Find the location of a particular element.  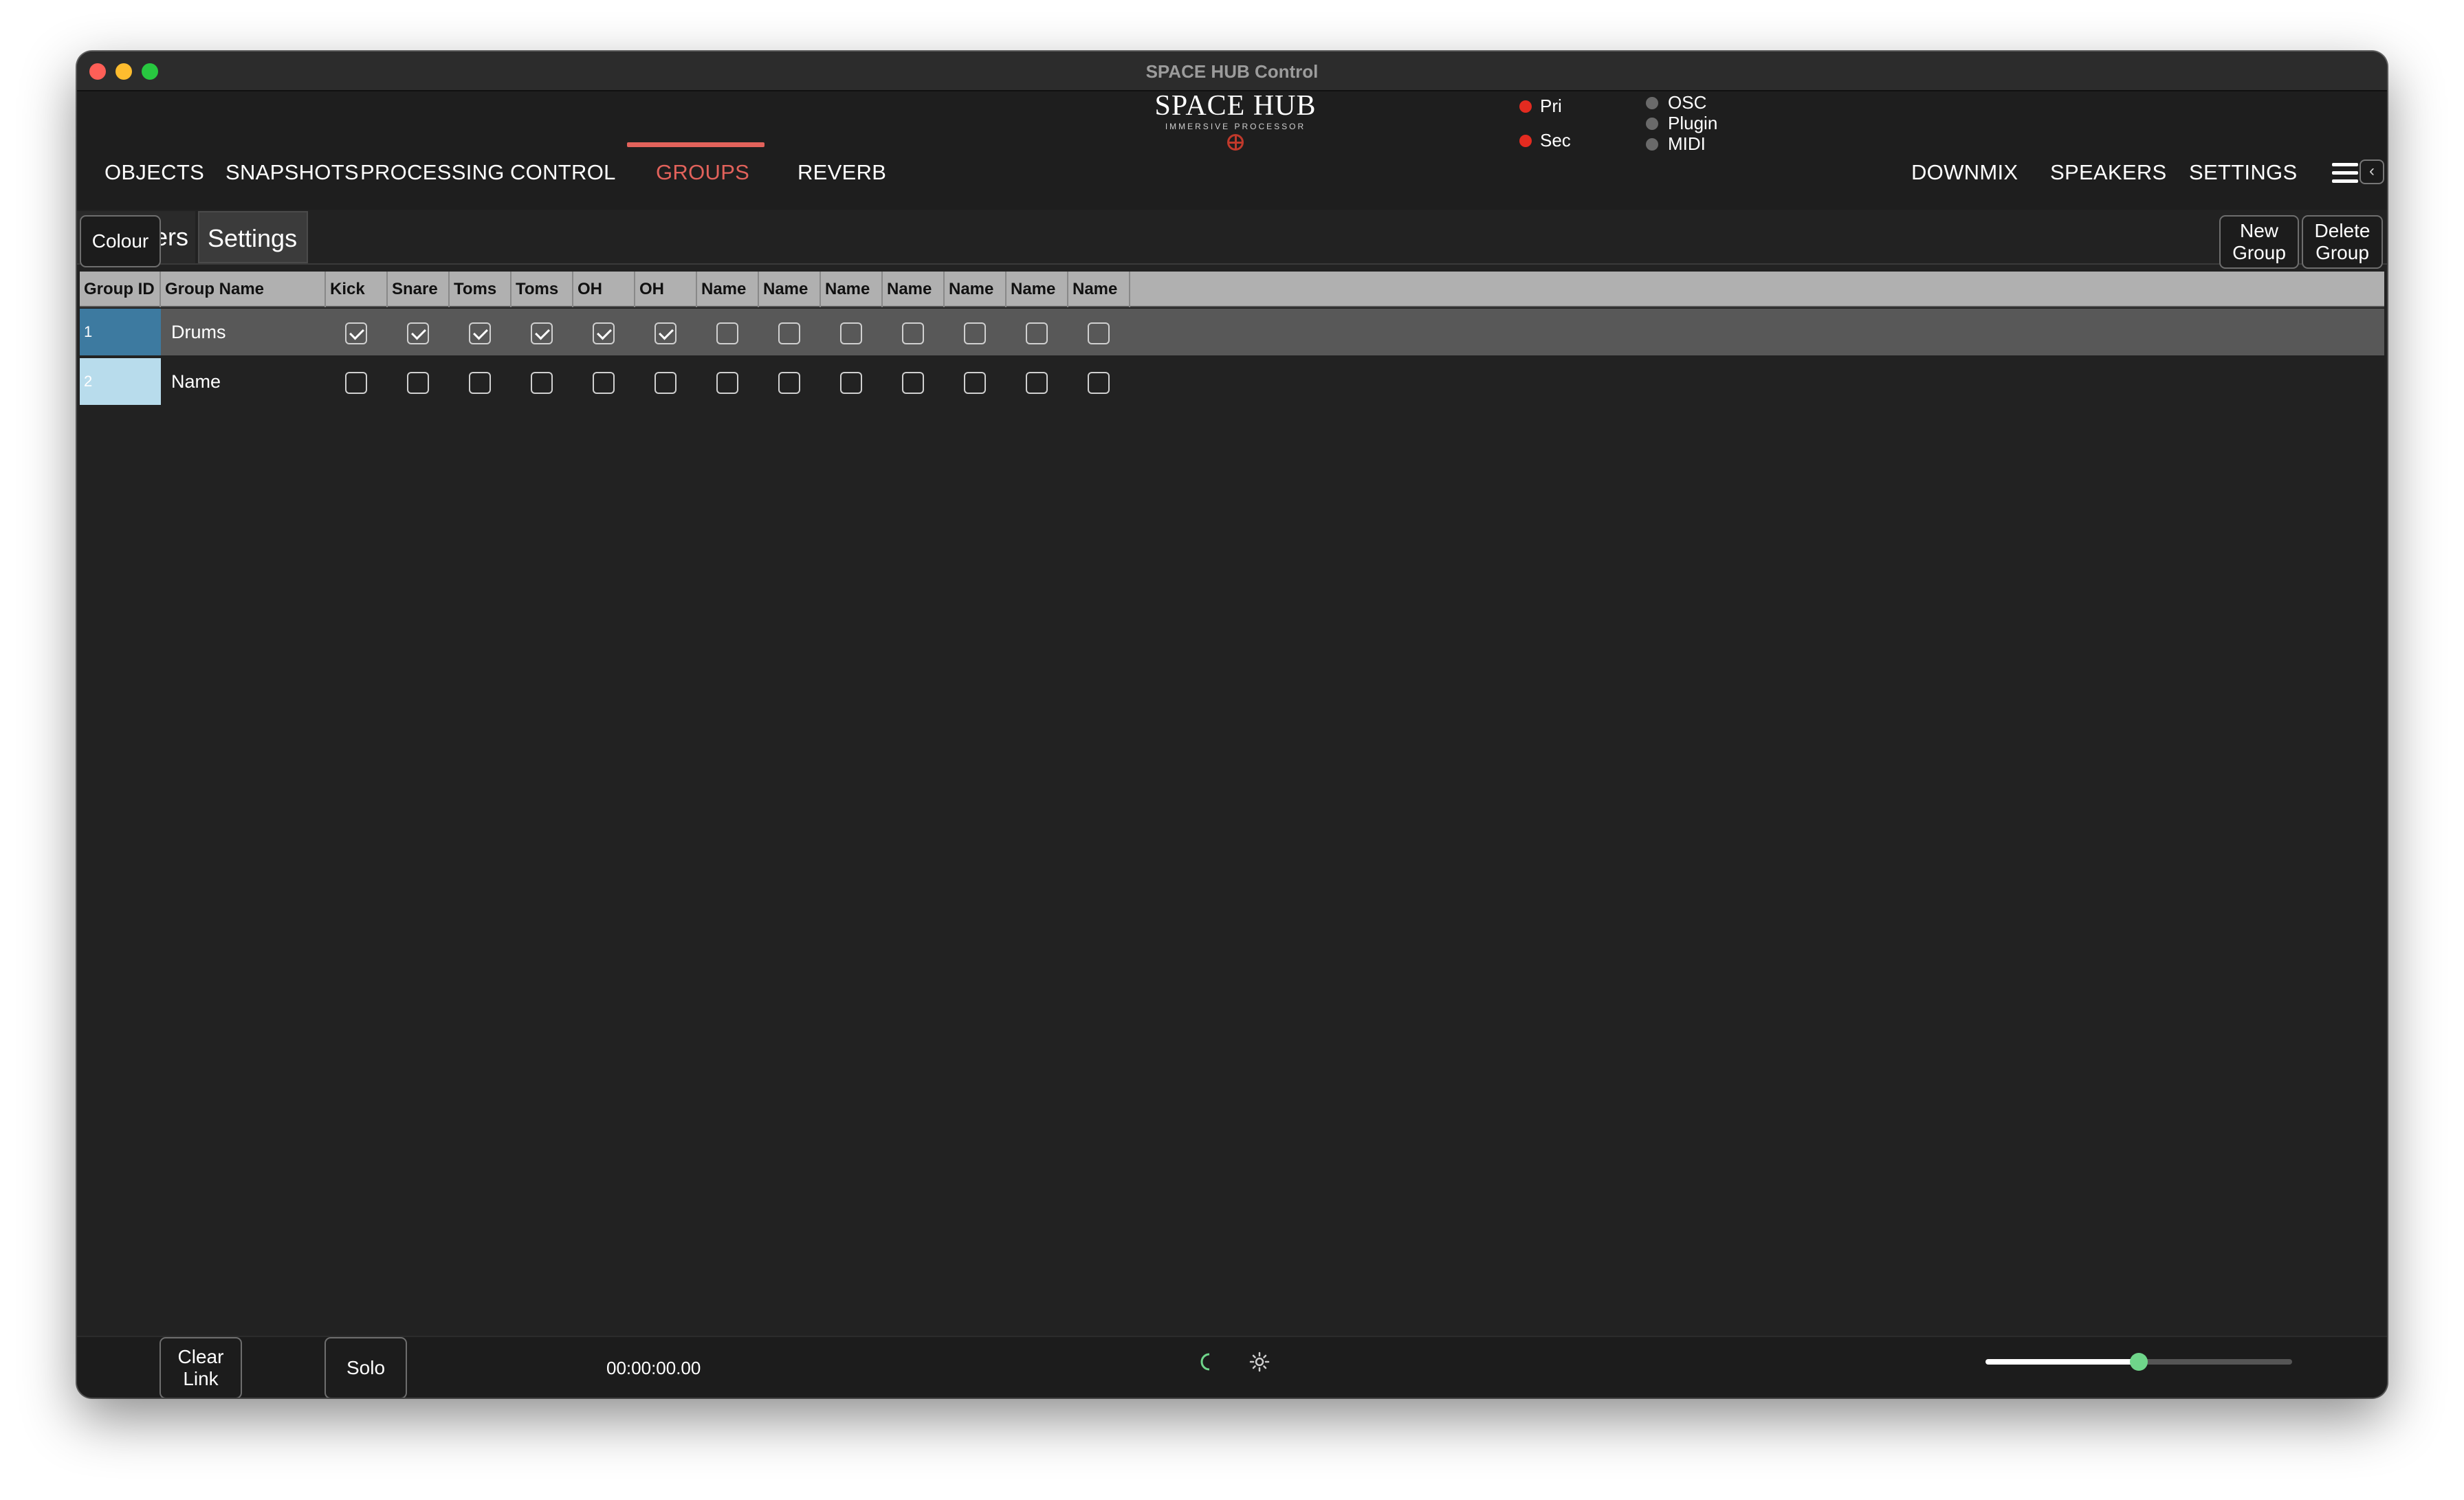

app-logo: SPACE HUB IMMERSIVE PROCESSOR is located at coordinates (1235, 121).